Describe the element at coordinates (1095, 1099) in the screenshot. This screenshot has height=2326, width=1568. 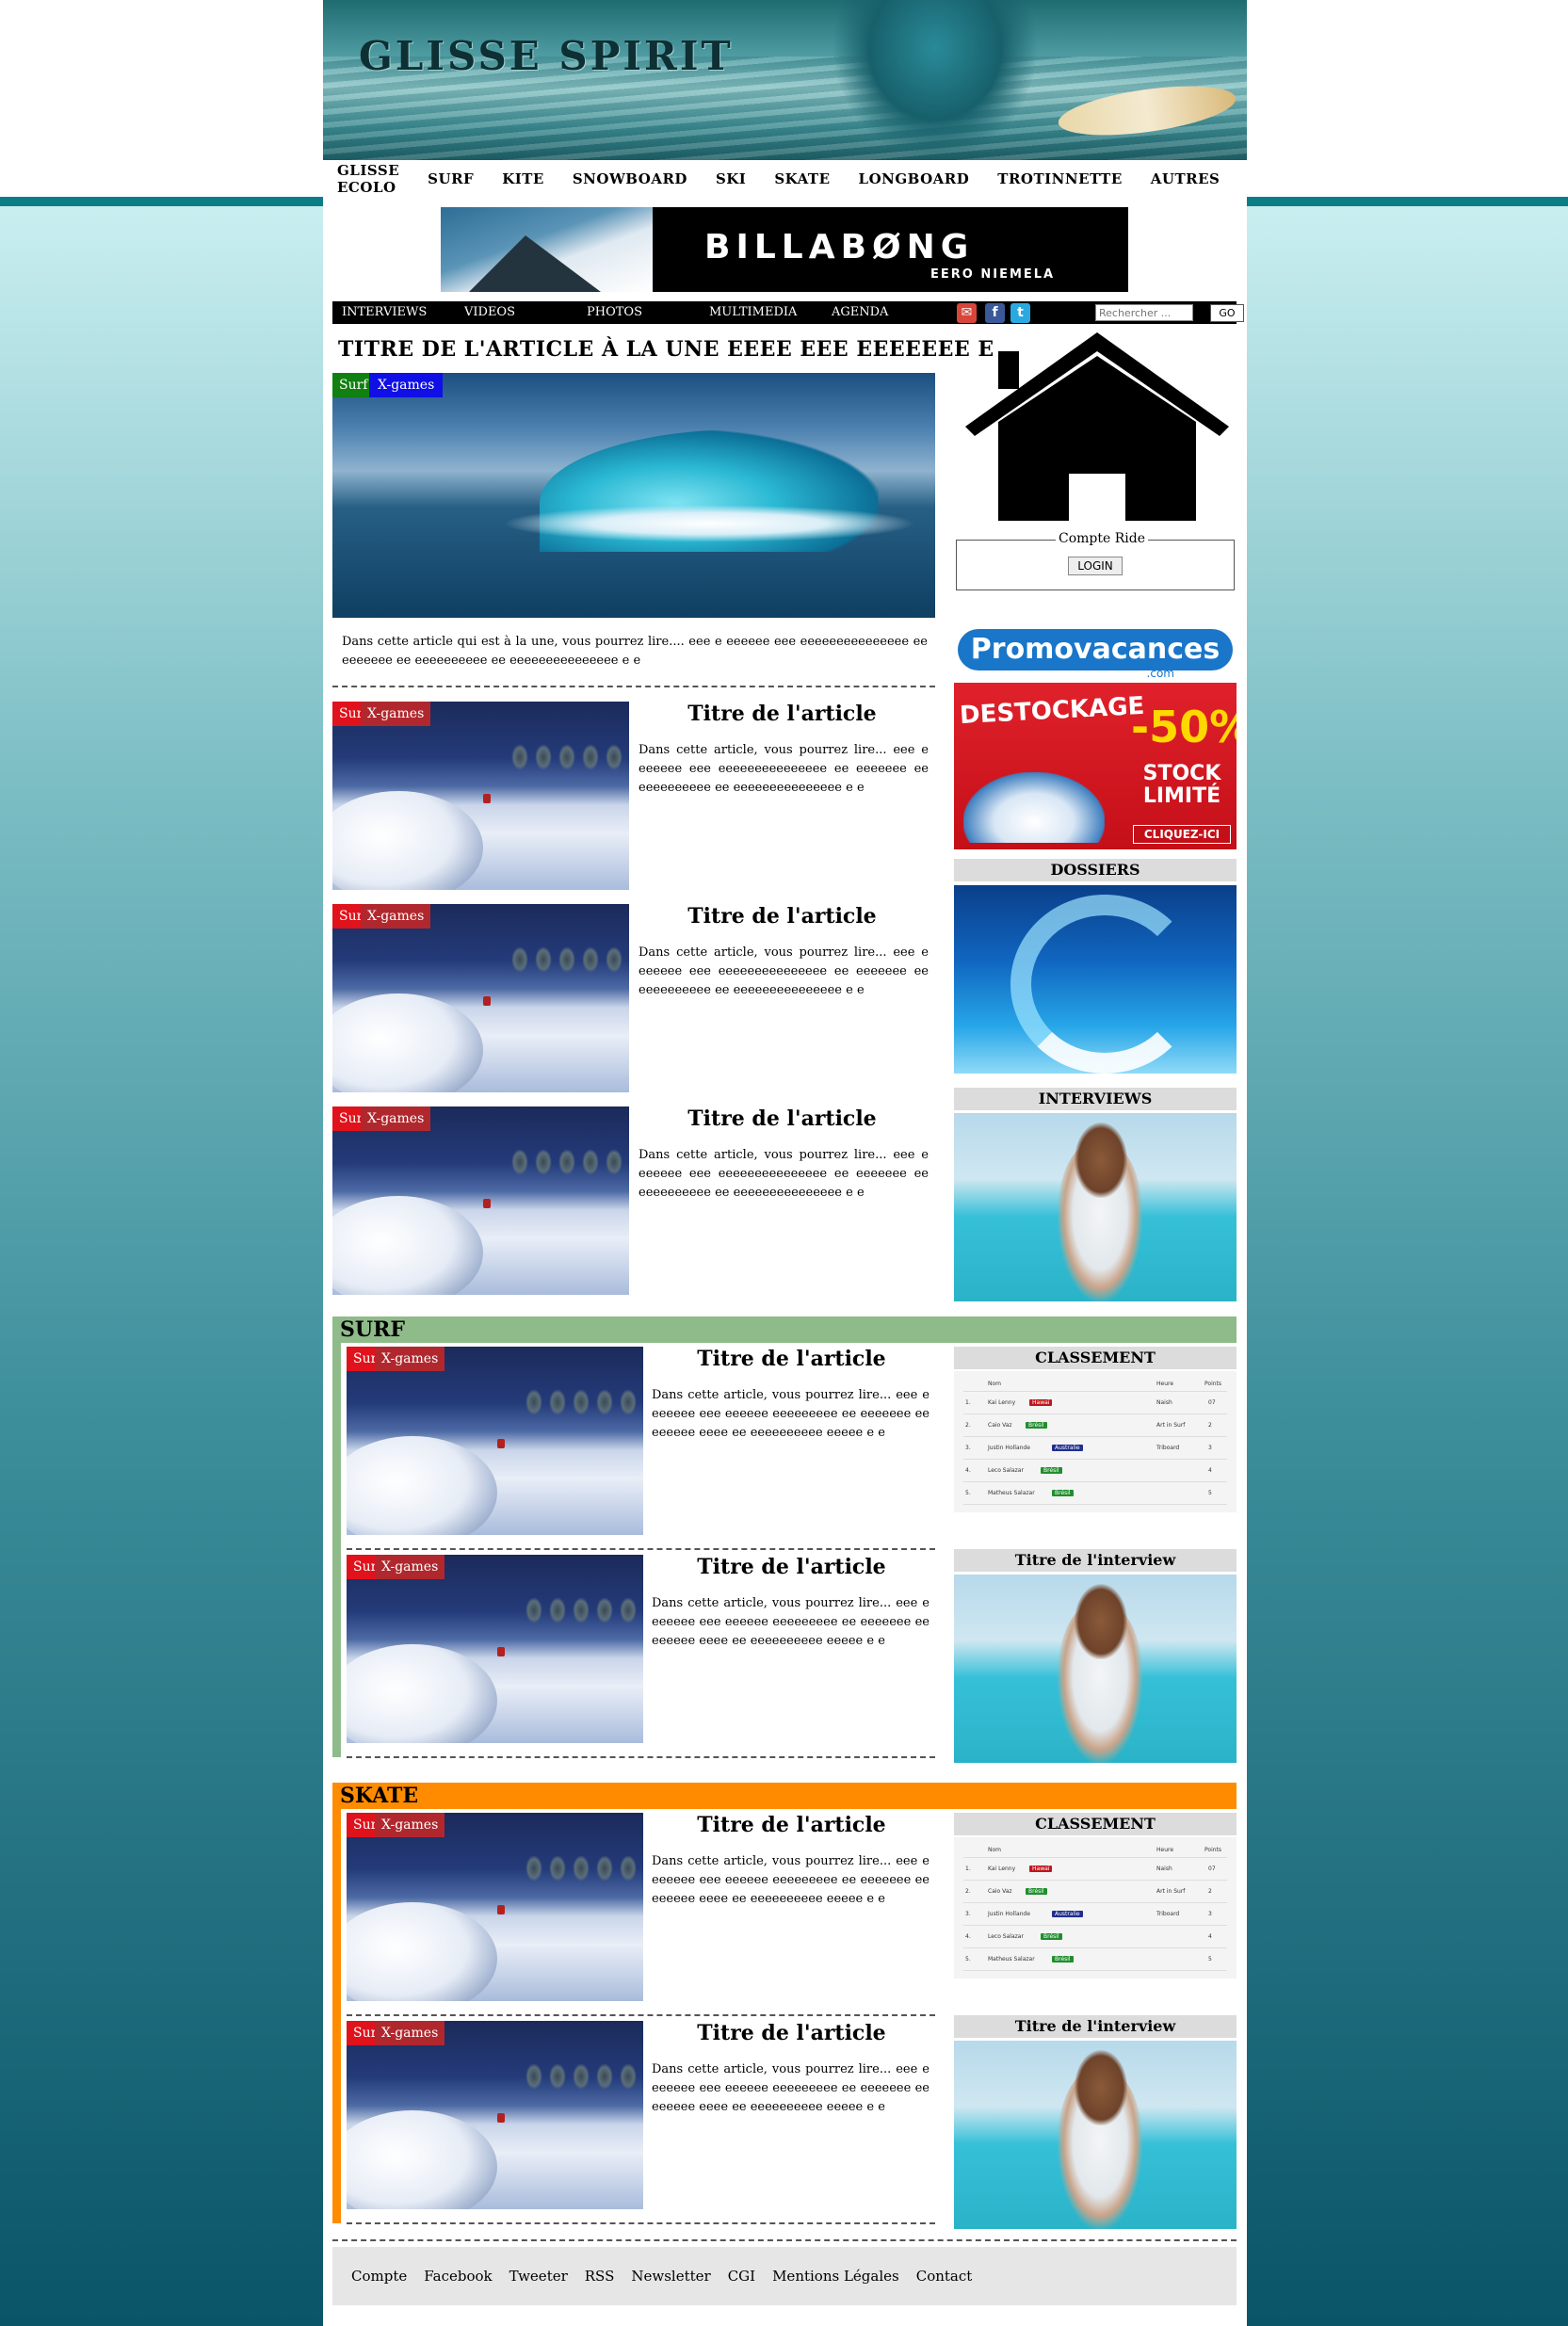
I see `interviews-heading: INTERVIEWS` at that location.